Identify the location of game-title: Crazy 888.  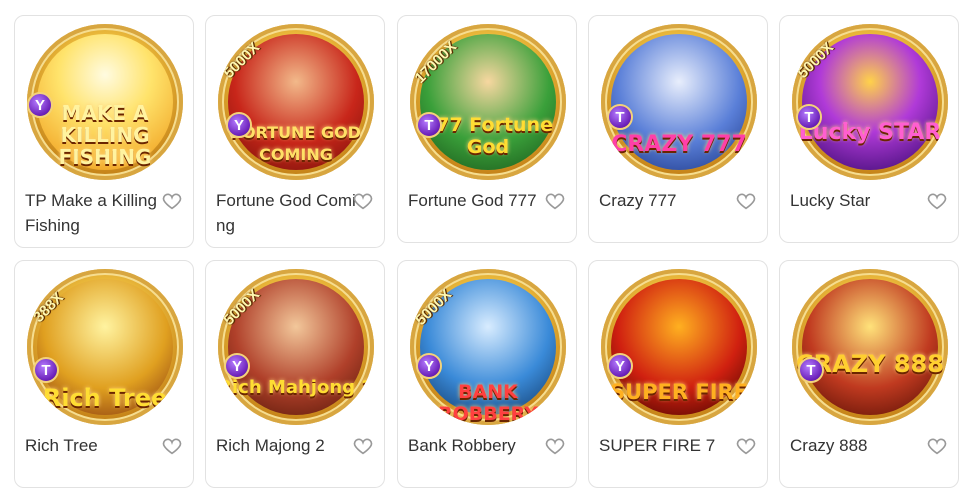
(860, 445).